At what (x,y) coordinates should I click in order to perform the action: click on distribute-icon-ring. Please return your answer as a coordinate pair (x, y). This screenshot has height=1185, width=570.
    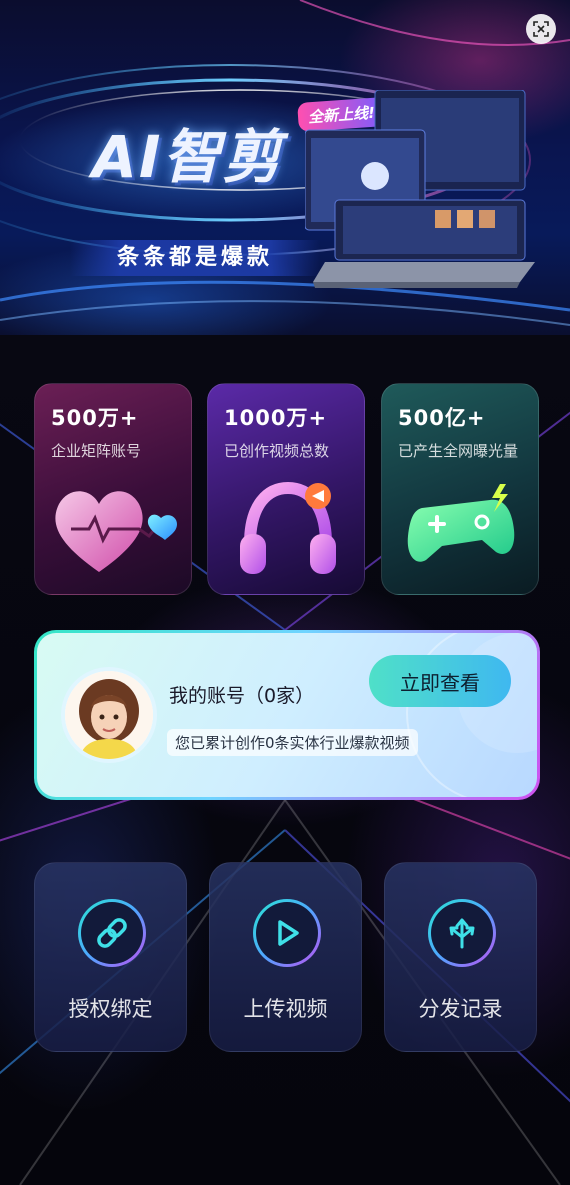
    Looking at the image, I should click on (462, 933).